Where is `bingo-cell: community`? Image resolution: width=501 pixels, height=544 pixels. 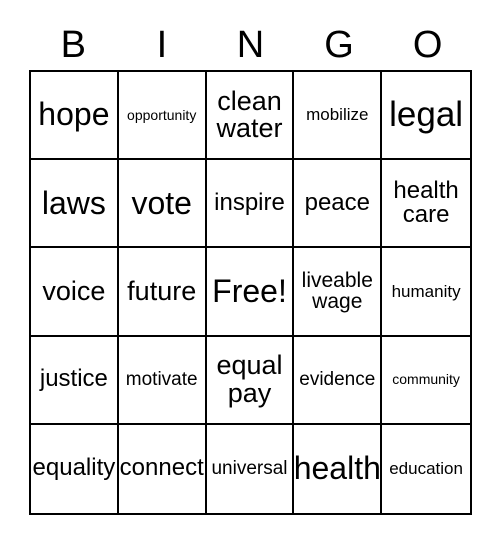
bingo-cell: community is located at coordinates (426, 380).